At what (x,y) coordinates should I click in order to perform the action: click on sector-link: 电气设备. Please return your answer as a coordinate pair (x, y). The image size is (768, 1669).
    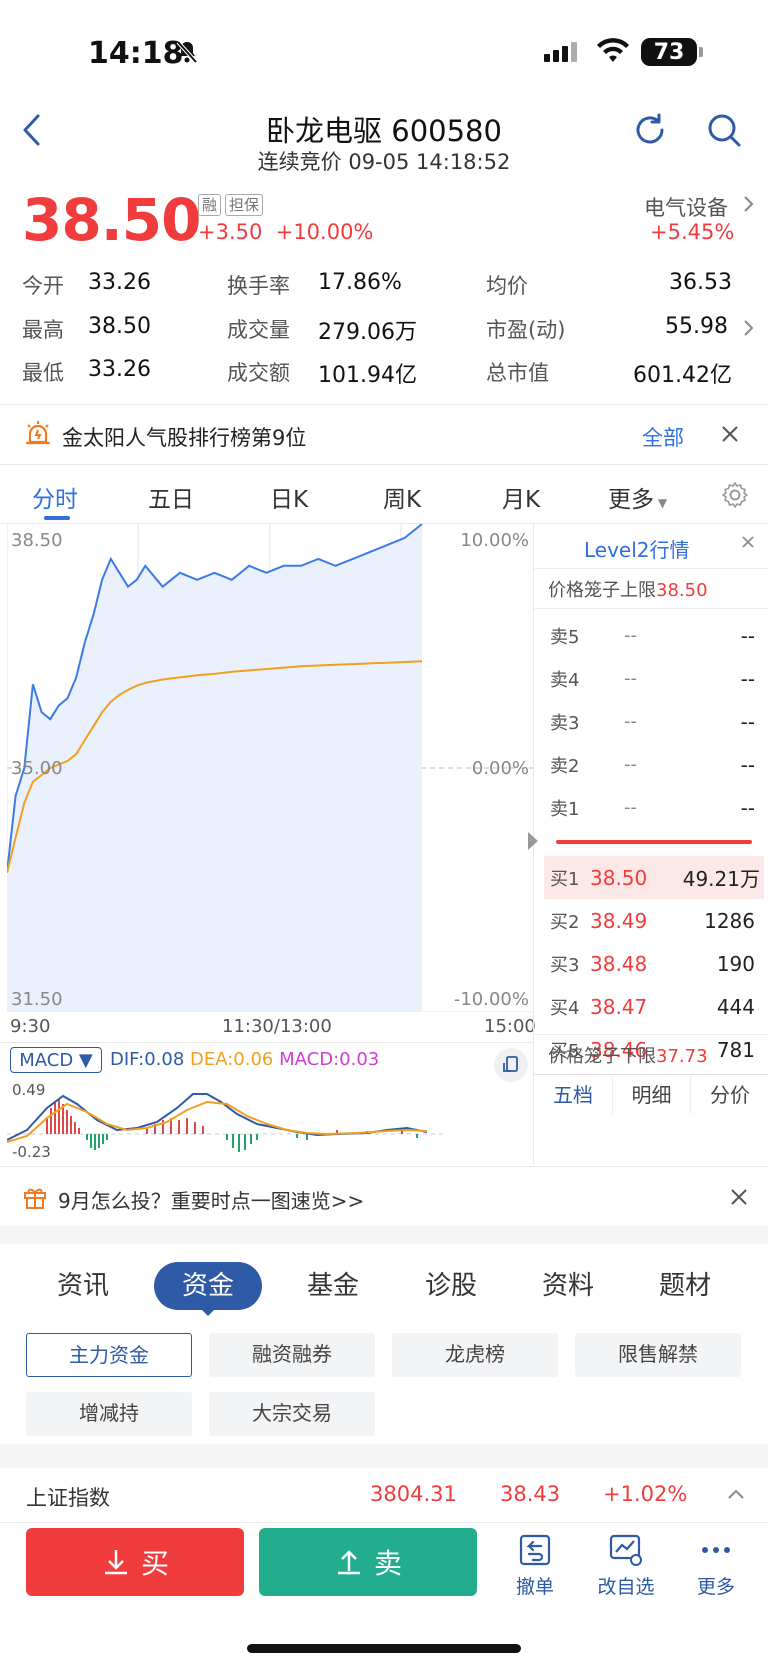
    Looking at the image, I should click on (686, 207).